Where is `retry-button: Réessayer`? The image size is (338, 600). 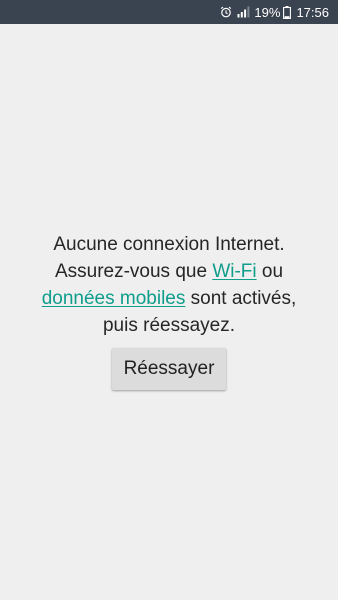 retry-button: Réessayer is located at coordinates (169, 369).